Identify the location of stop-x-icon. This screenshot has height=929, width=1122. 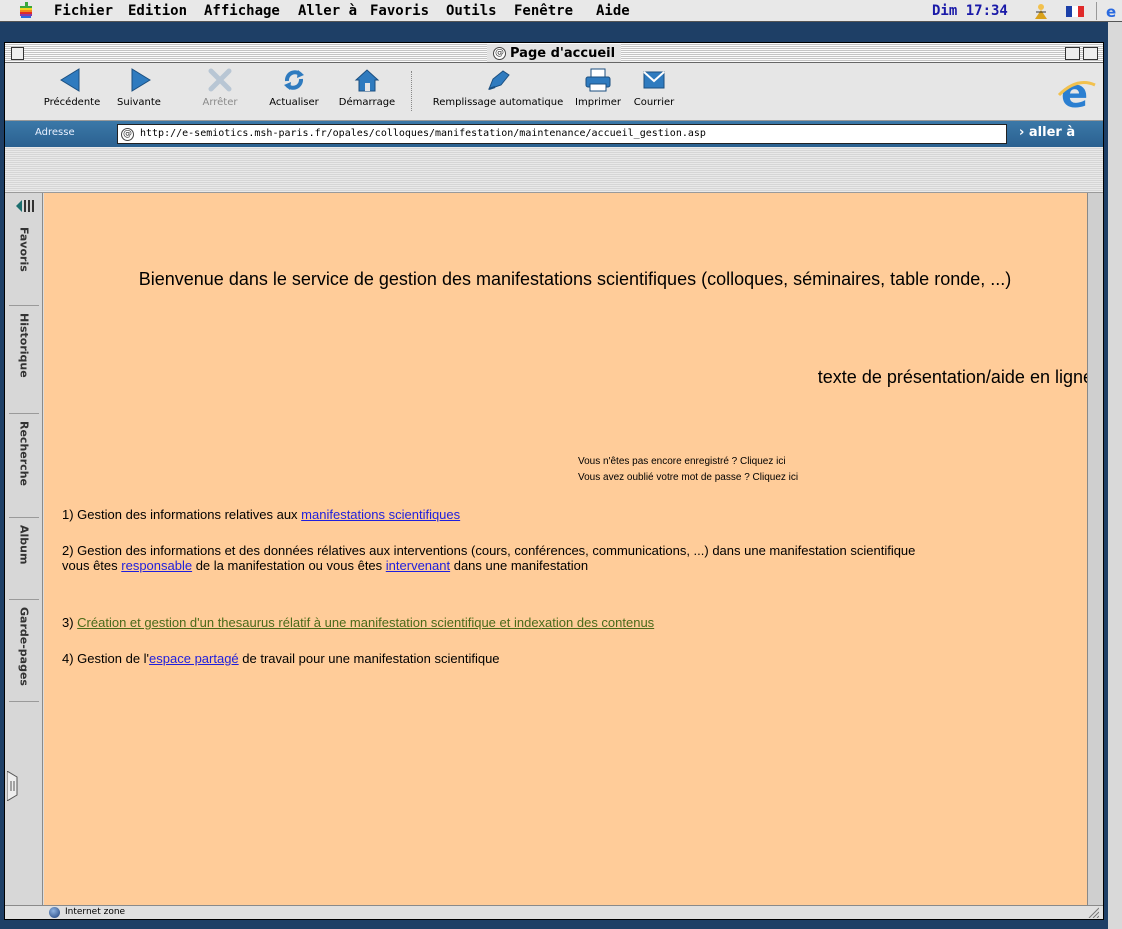
(220, 80).